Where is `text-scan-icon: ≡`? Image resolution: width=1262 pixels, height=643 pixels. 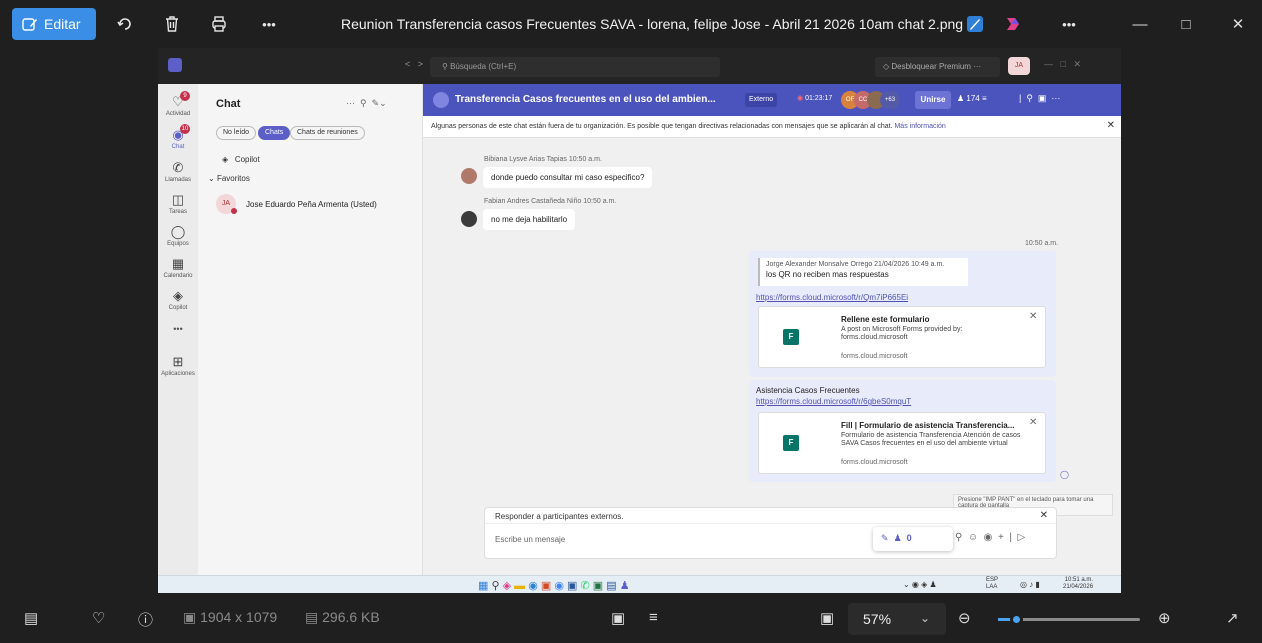
text-scan-icon: ≡ is located at coordinates (653, 617).